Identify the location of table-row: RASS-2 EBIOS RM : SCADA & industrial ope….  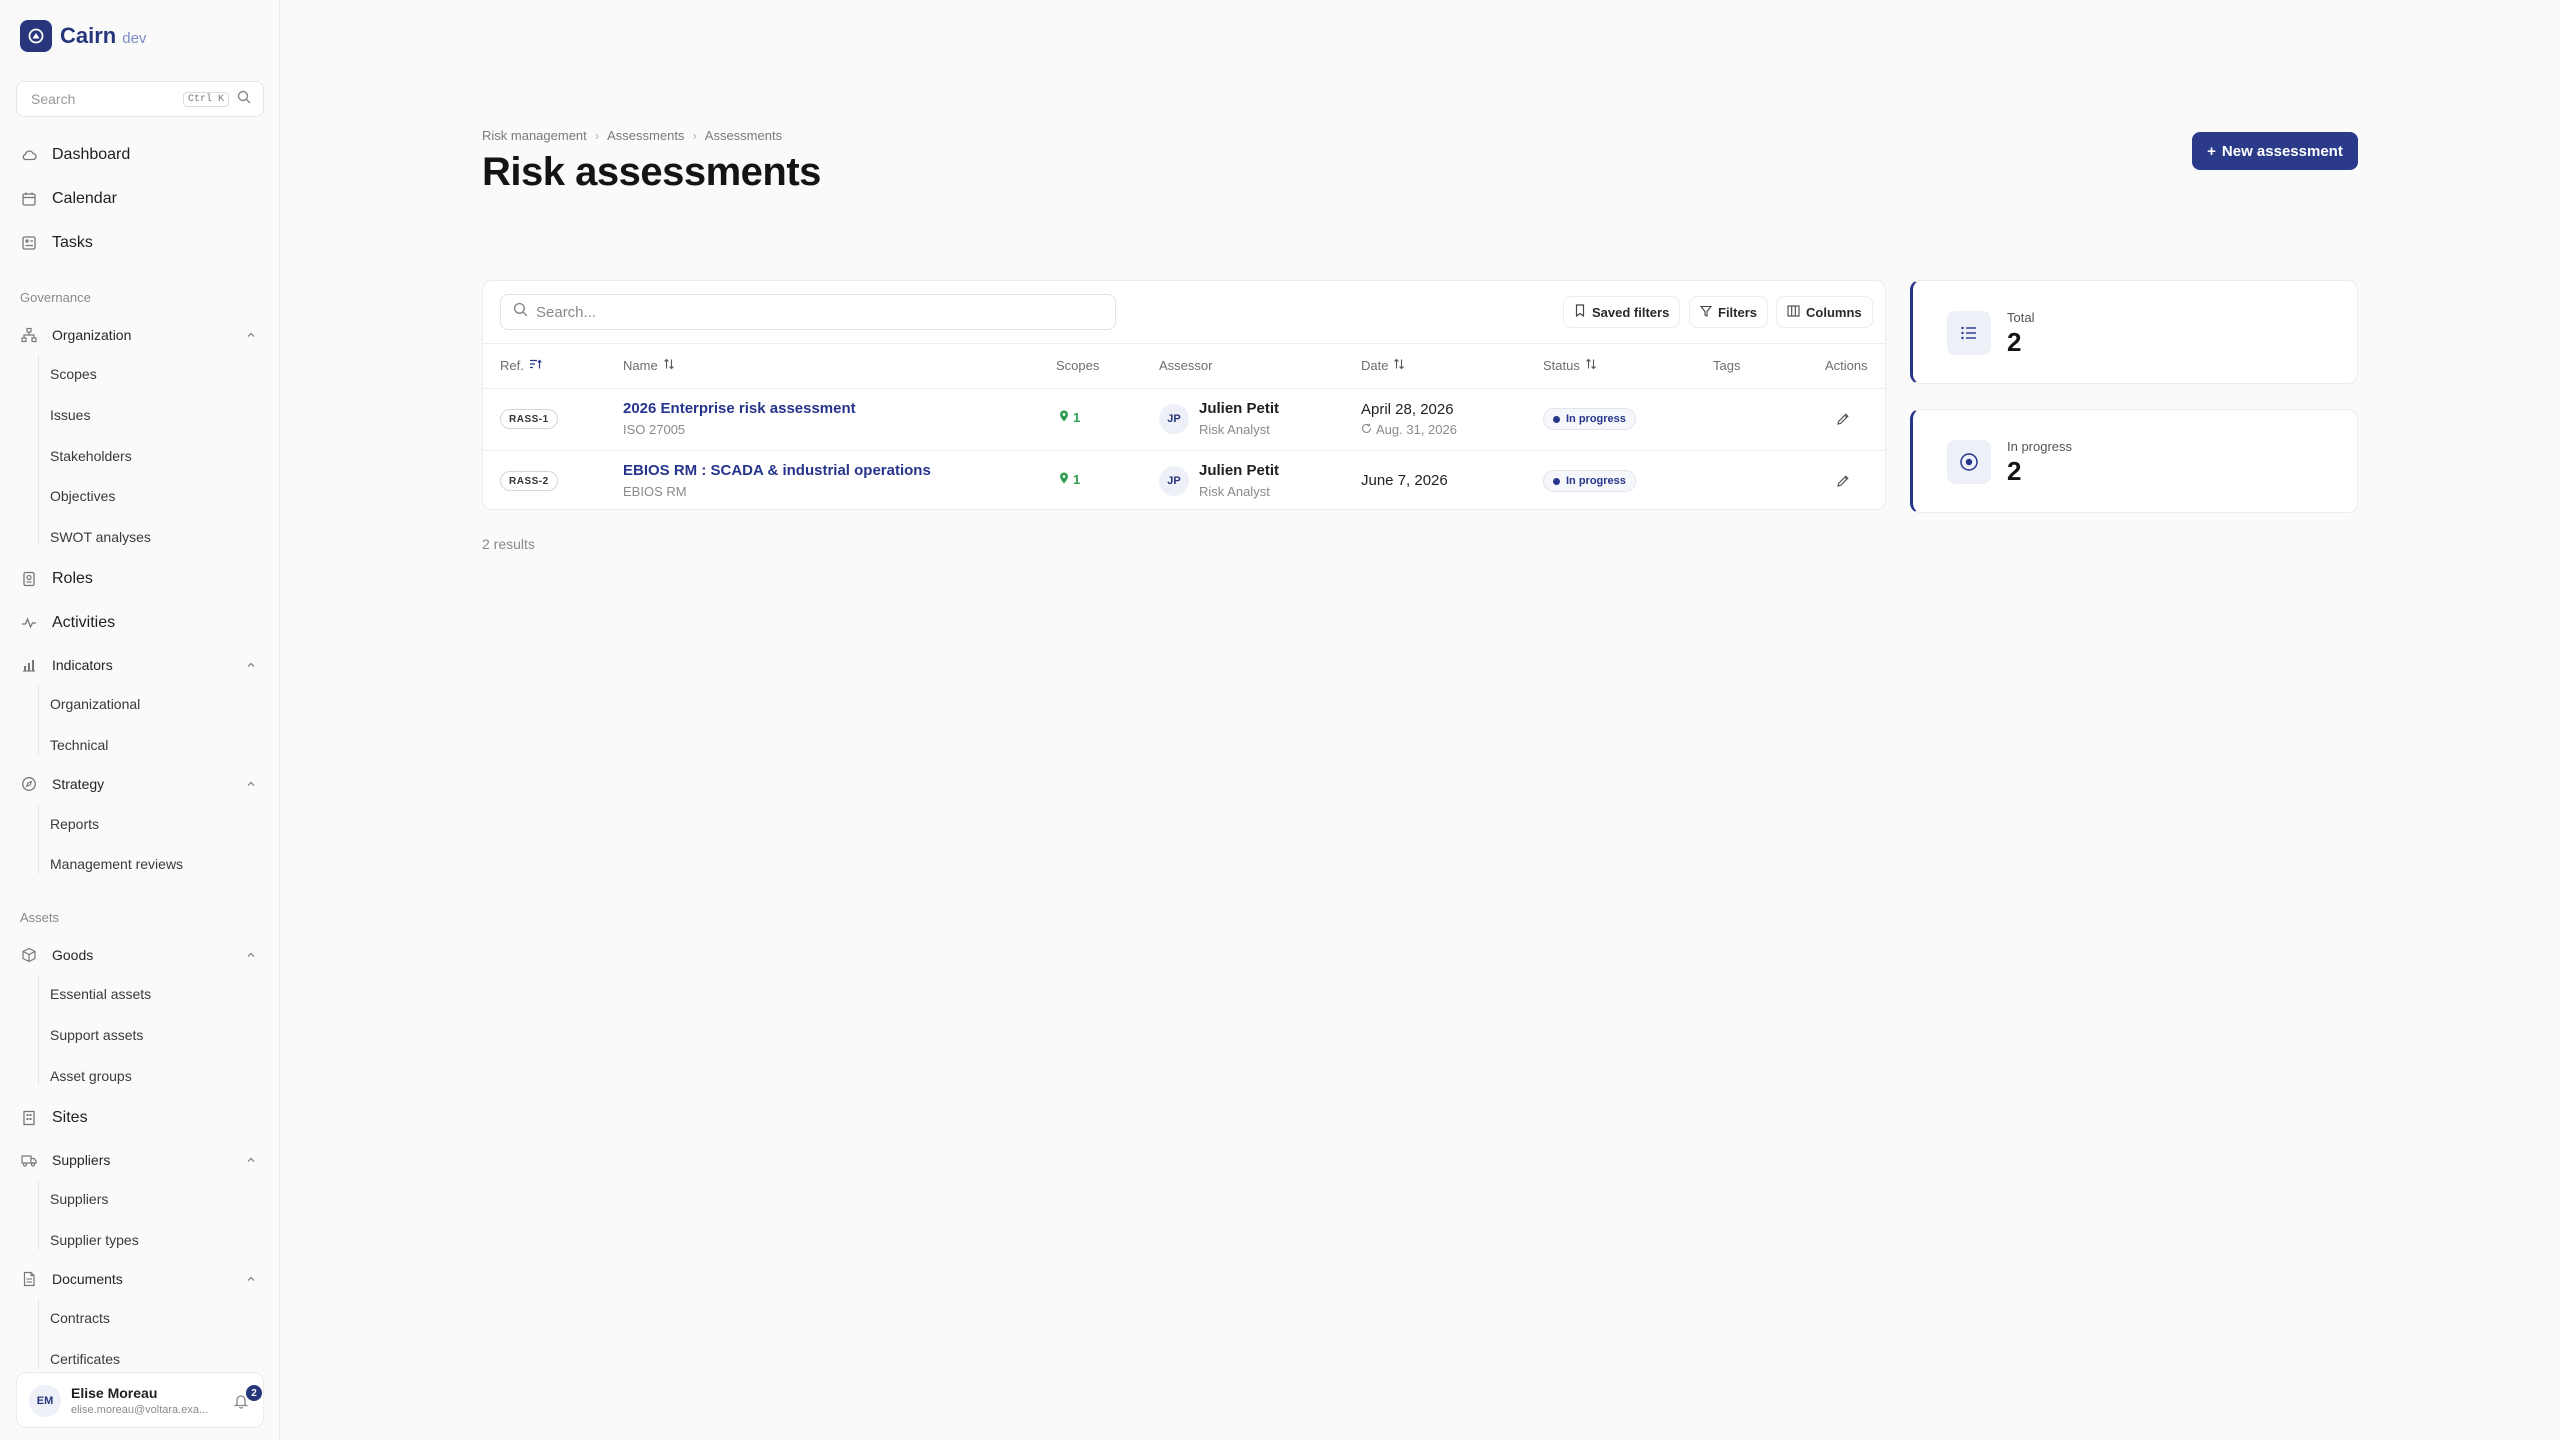
(1184, 479).